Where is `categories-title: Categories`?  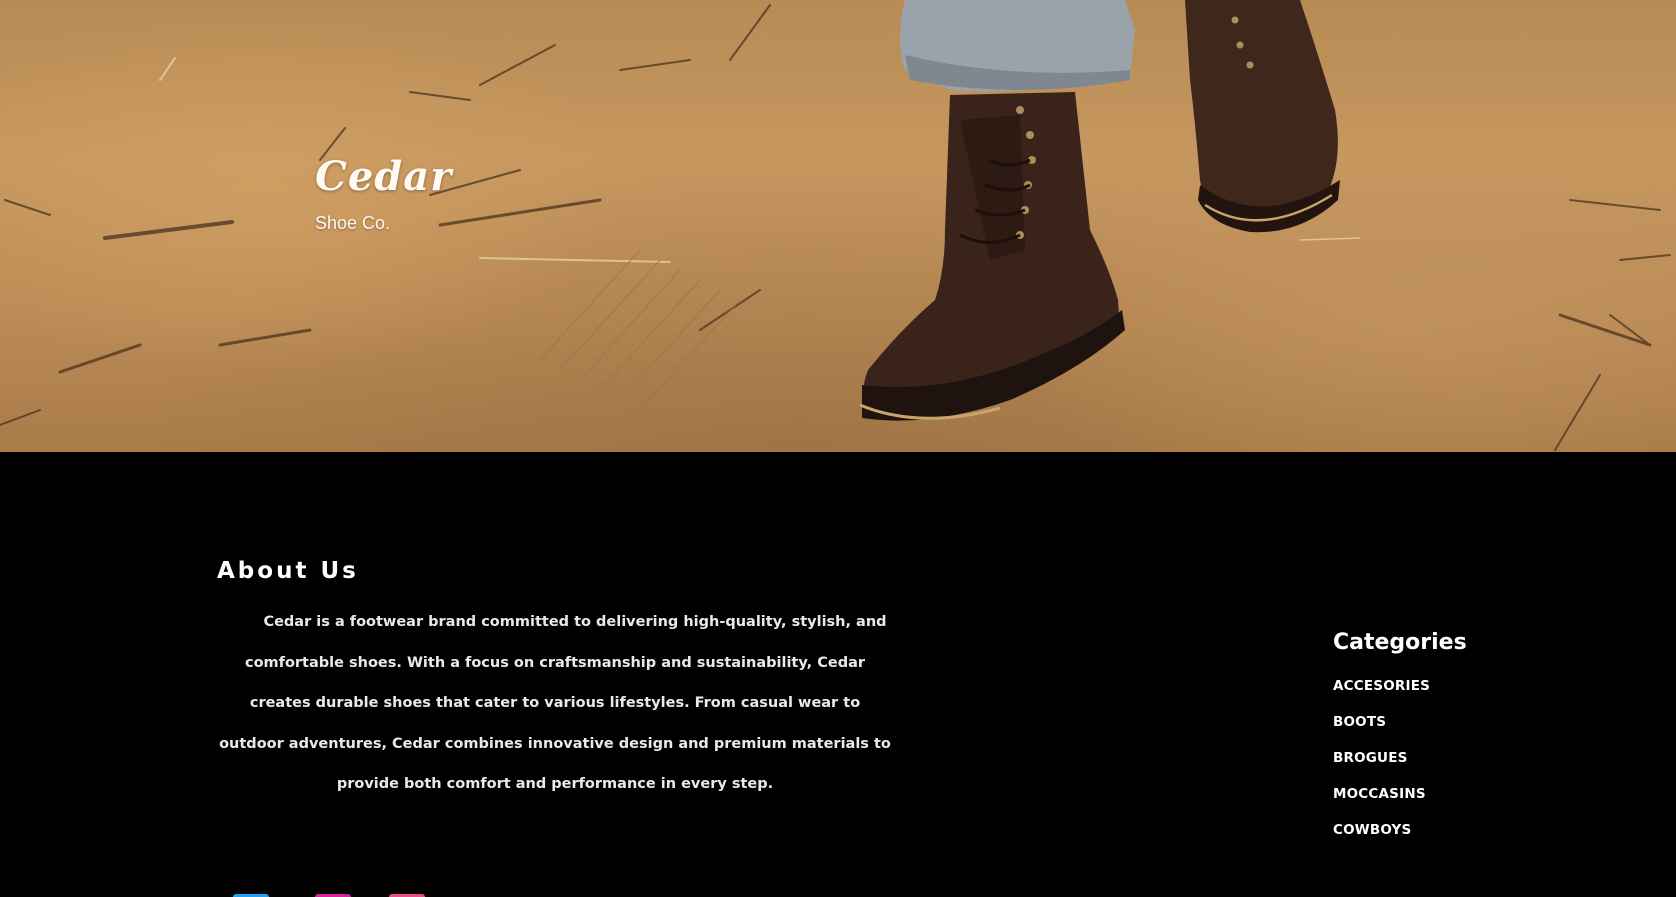 categories-title: Categories is located at coordinates (1400, 642).